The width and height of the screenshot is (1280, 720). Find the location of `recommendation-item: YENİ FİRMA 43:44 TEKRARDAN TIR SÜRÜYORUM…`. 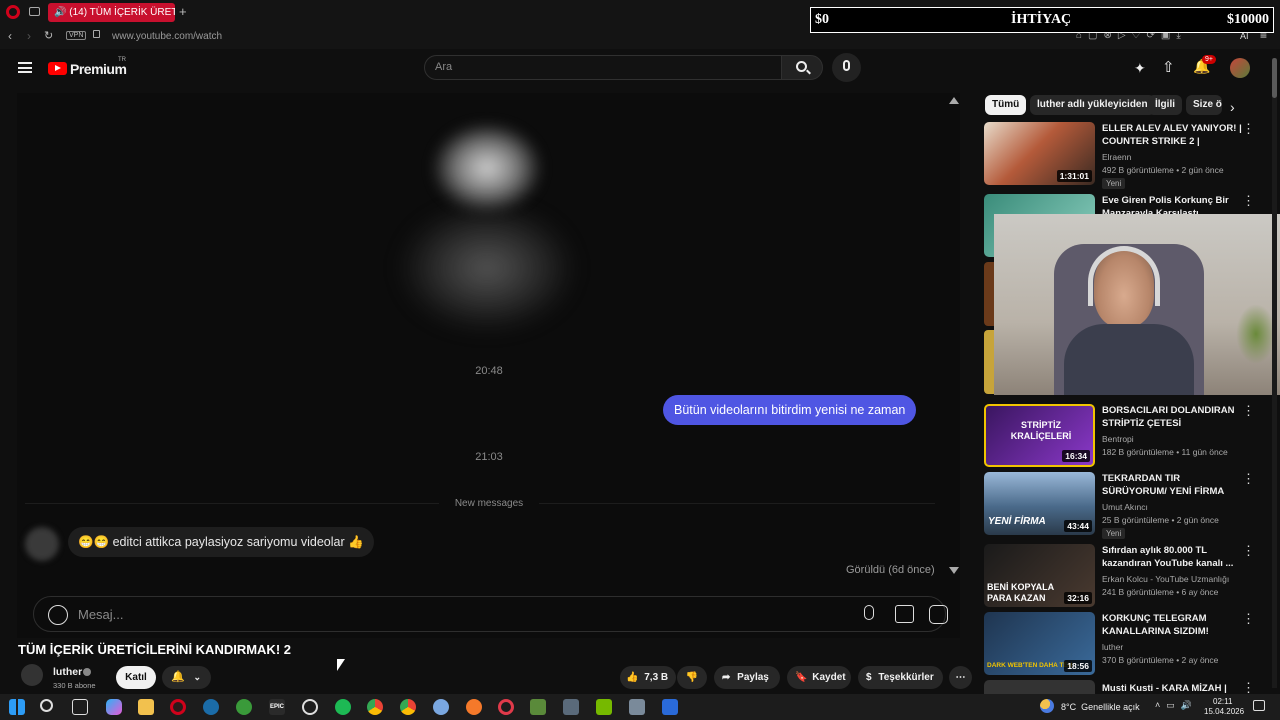

recommendation-item: YENİ FİRMA 43:44 TEKRARDAN TIR SÜRÜYORUM… is located at coordinates (1129, 505).